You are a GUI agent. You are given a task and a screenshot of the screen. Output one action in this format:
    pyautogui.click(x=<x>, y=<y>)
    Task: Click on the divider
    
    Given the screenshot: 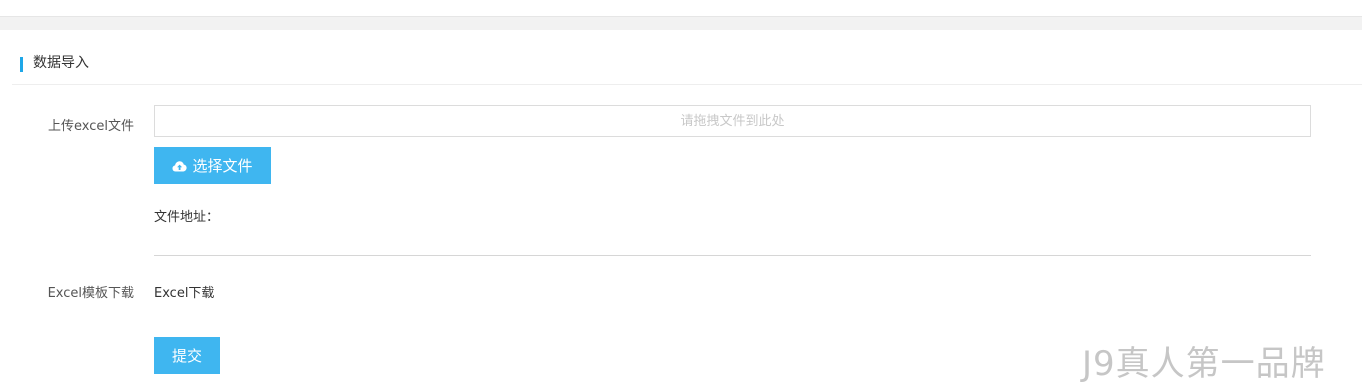 What is the action you would take?
    pyautogui.click(x=732, y=255)
    